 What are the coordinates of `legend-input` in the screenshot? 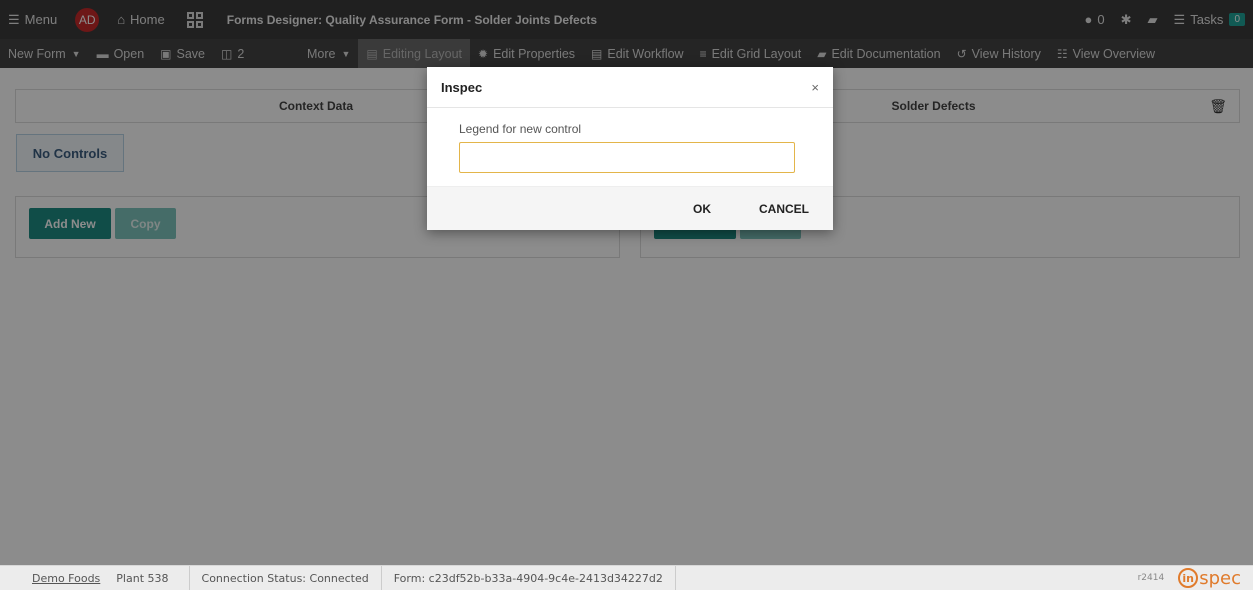 It's located at (627, 157).